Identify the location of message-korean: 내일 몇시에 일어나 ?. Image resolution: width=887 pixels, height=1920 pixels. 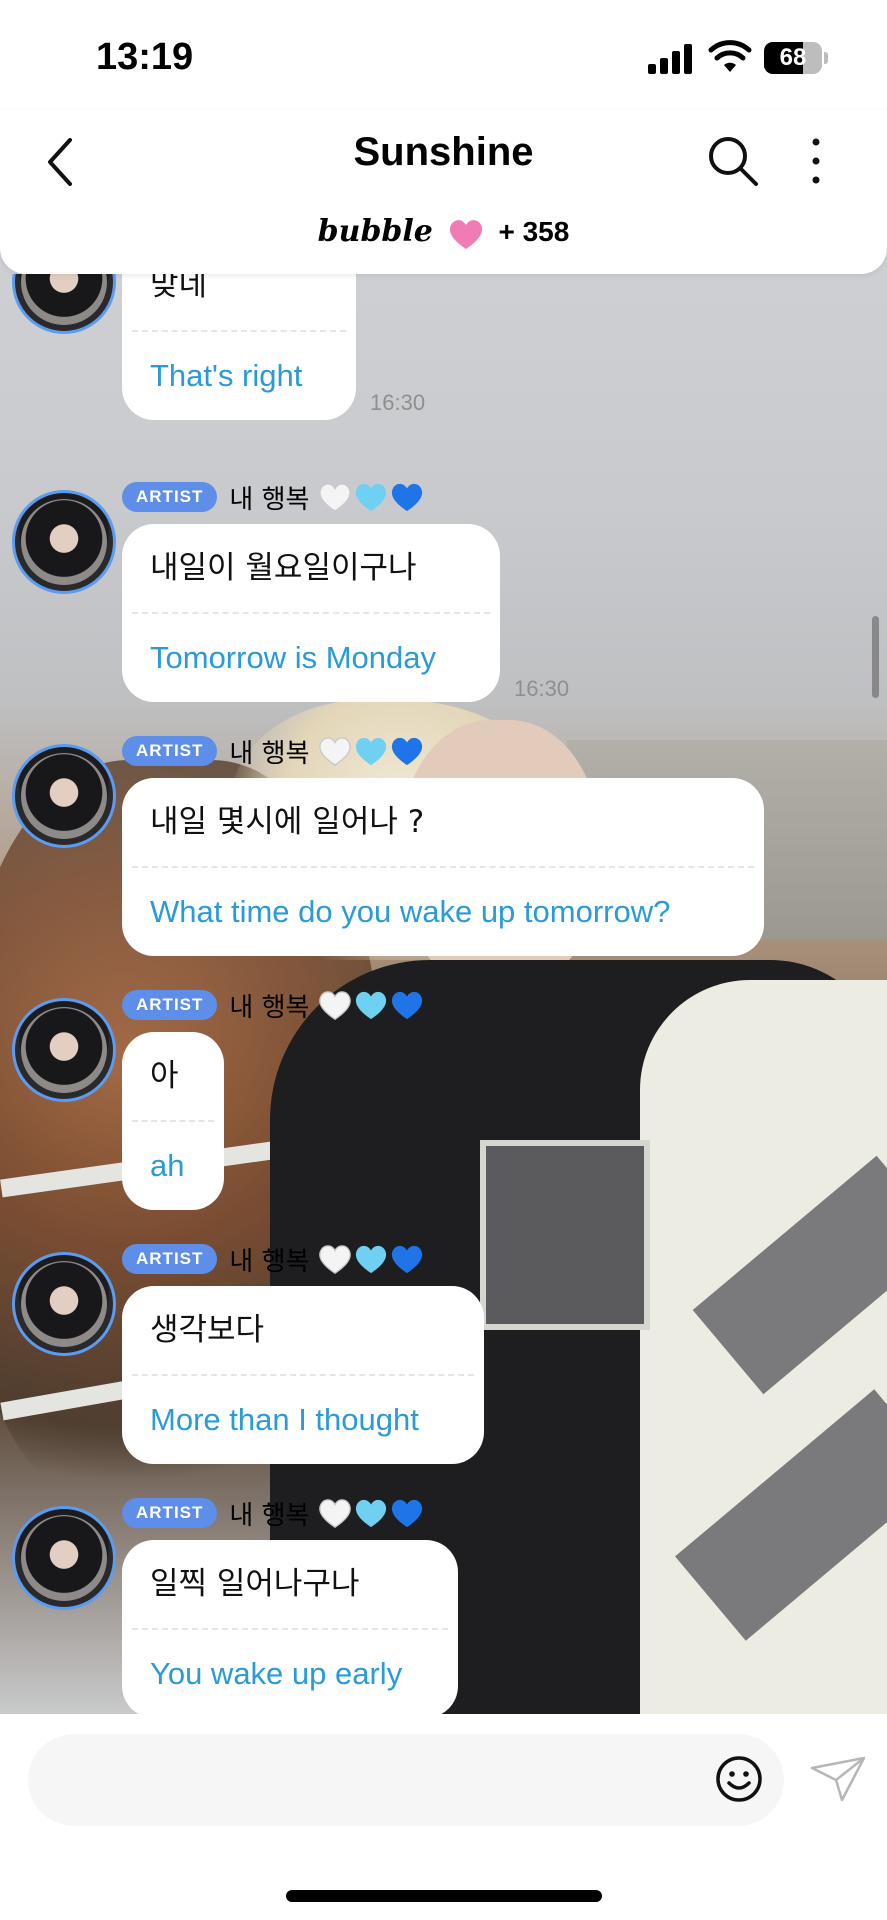
(287, 822).